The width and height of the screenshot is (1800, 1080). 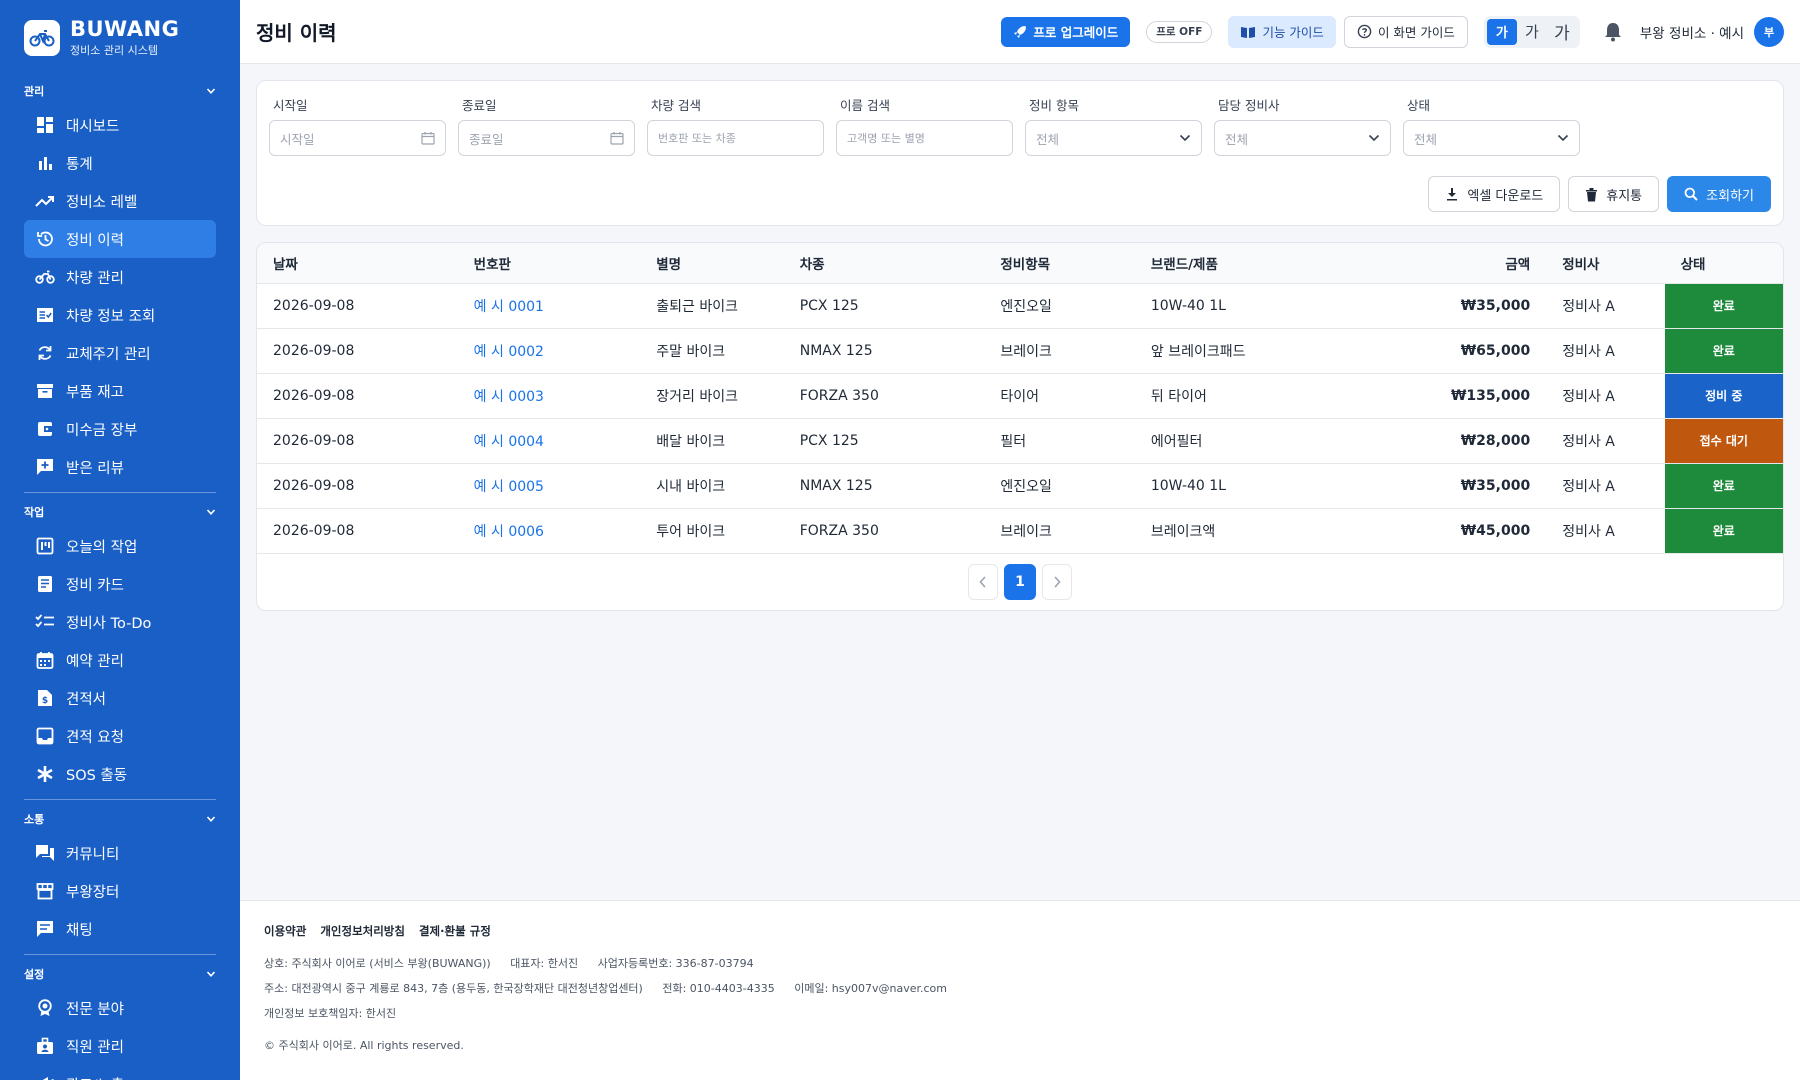 I want to click on sidebar-item: 부왕장터, so click(x=120, y=891).